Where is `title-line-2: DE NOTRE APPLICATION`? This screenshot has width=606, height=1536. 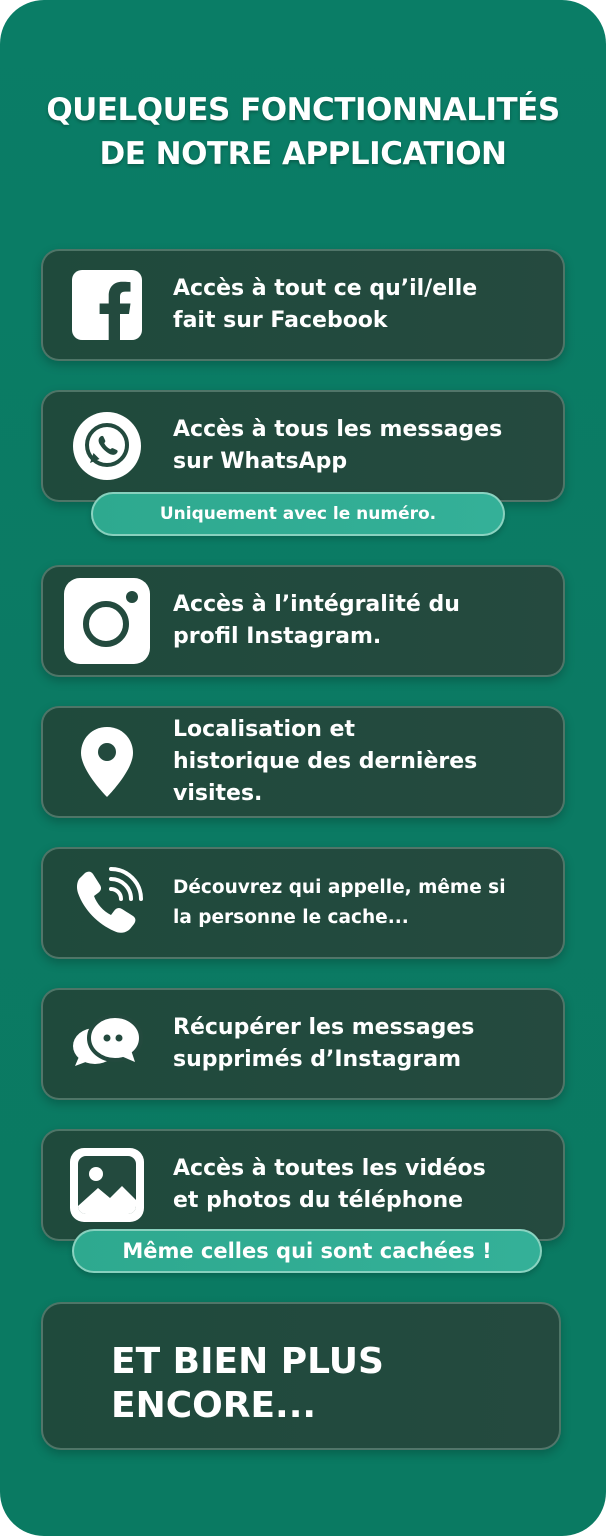 title-line-2: DE NOTRE APPLICATION is located at coordinates (303, 154).